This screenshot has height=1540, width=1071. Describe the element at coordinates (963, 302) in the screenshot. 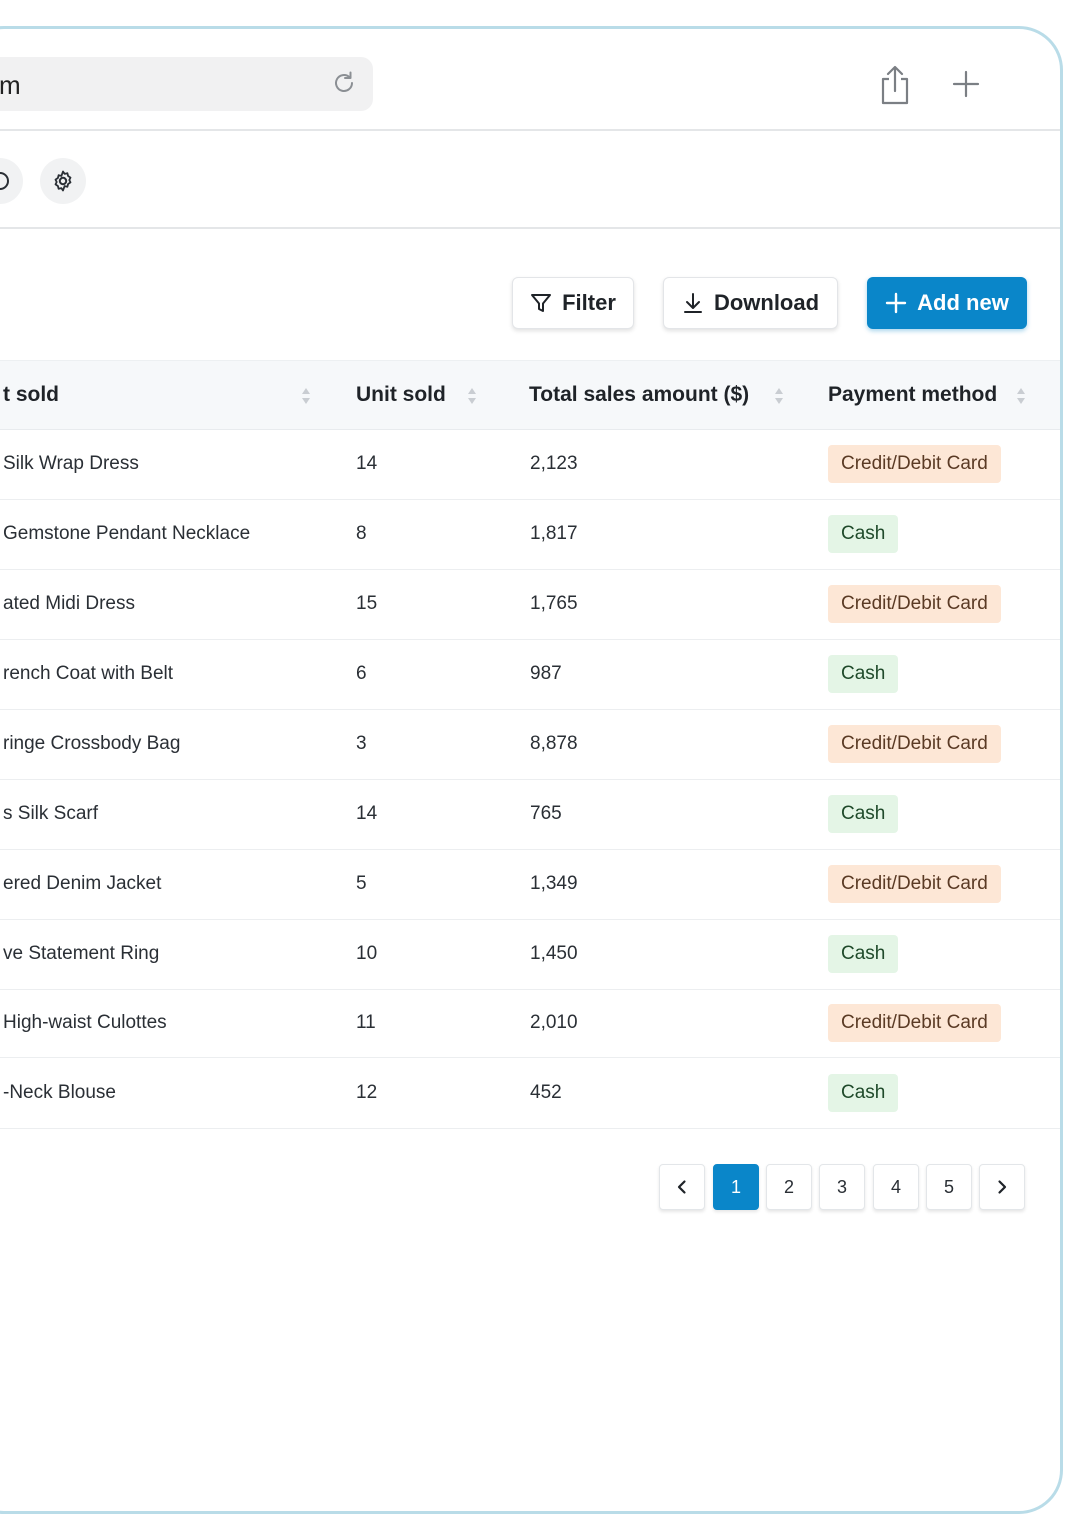

I see `add-new-label: Add new` at that location.